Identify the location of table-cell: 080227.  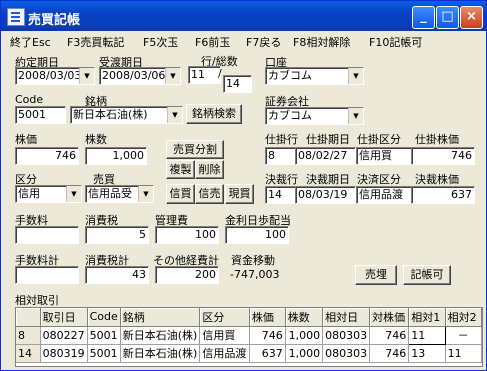
(64, 335).